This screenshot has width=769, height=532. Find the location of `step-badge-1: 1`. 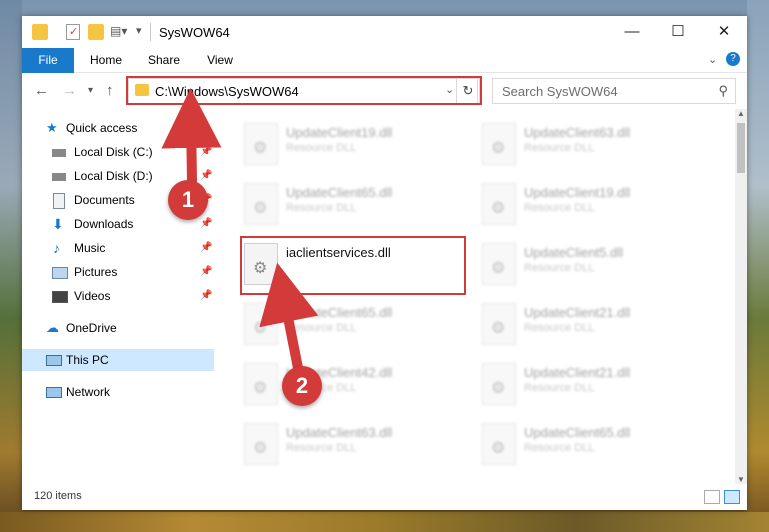

step-badge-1: 1 is located at coordinates (188, 200).